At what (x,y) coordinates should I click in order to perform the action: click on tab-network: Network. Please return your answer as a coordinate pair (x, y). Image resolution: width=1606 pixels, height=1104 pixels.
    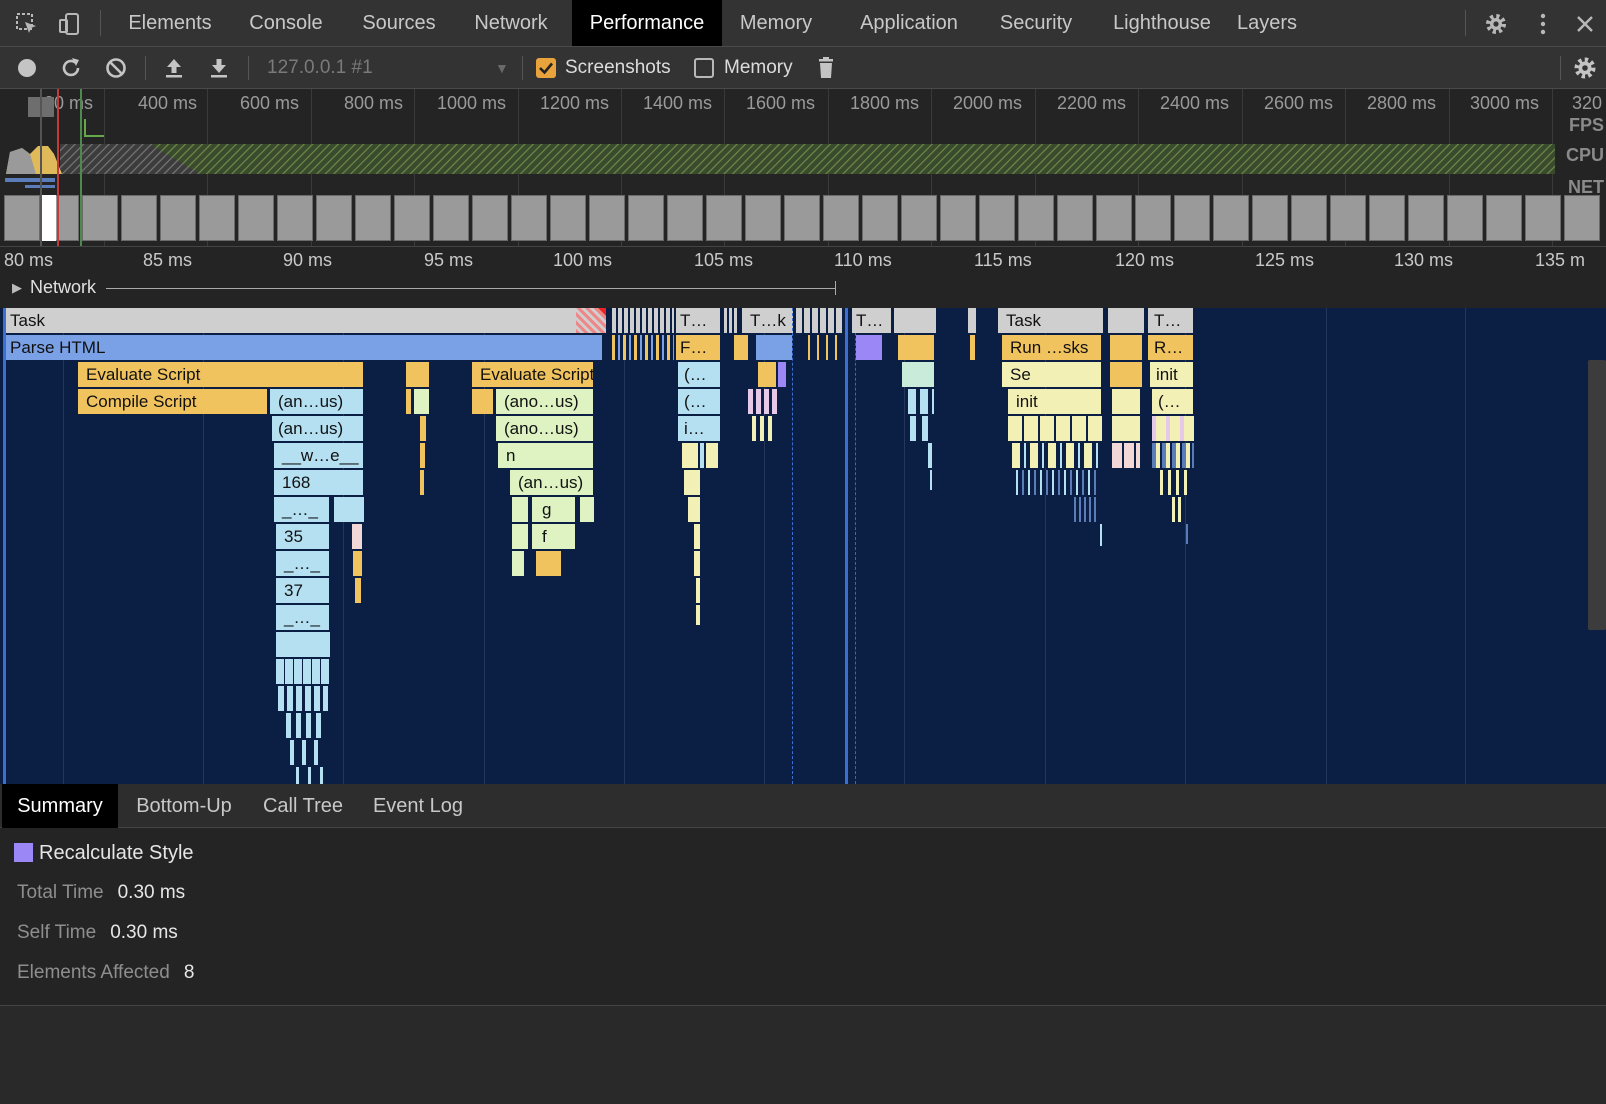
    Looking at the image, I should click on (511, 23).